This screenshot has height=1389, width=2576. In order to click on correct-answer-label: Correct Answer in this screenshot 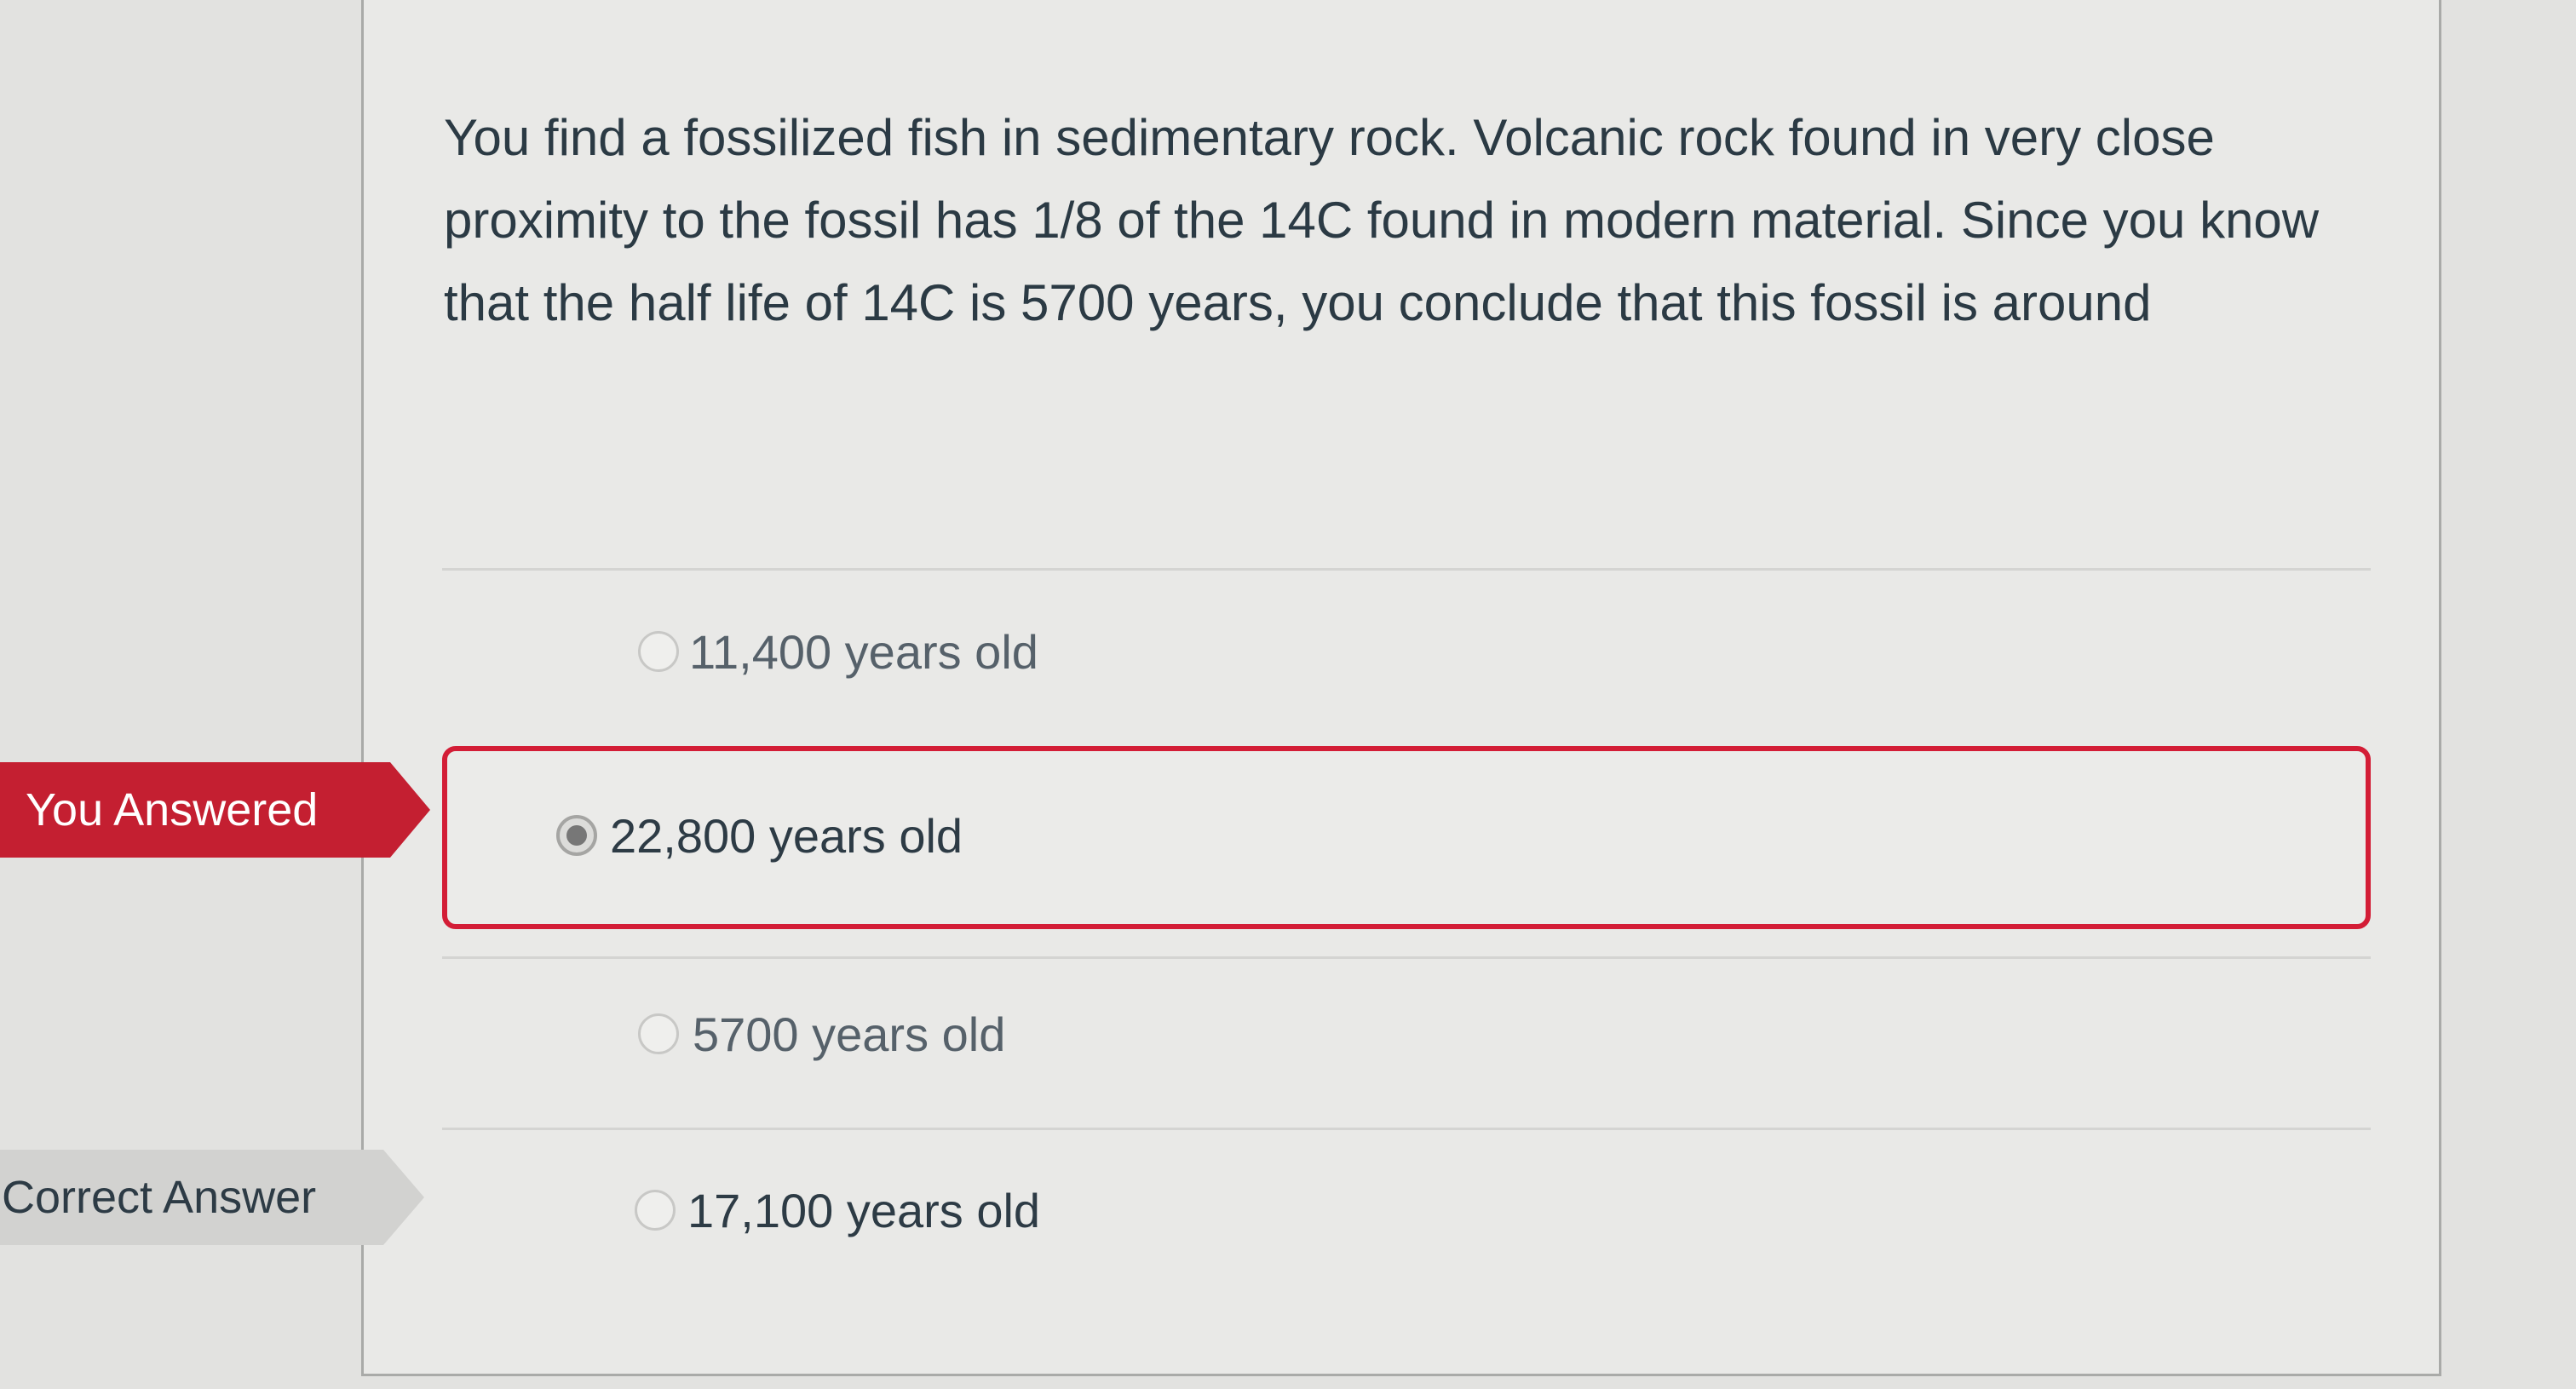, I will do `click(159, 1197)`.